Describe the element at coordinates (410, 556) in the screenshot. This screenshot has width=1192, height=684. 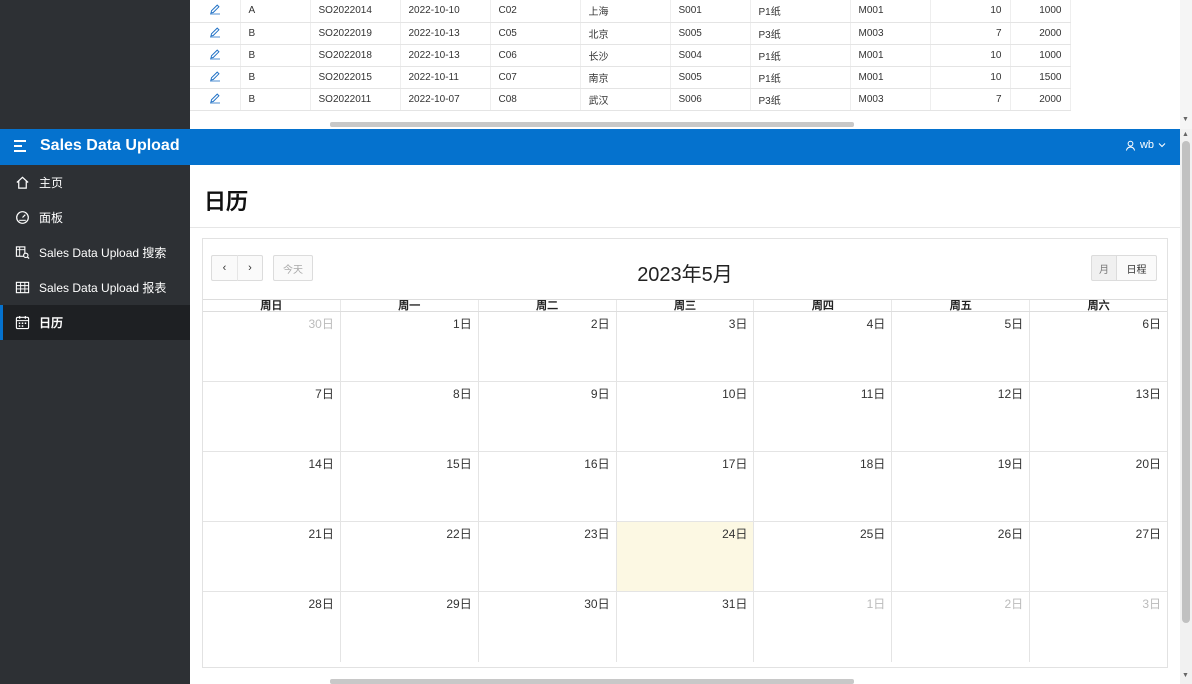
I see `calendar-day-cell: 22日` at that location.